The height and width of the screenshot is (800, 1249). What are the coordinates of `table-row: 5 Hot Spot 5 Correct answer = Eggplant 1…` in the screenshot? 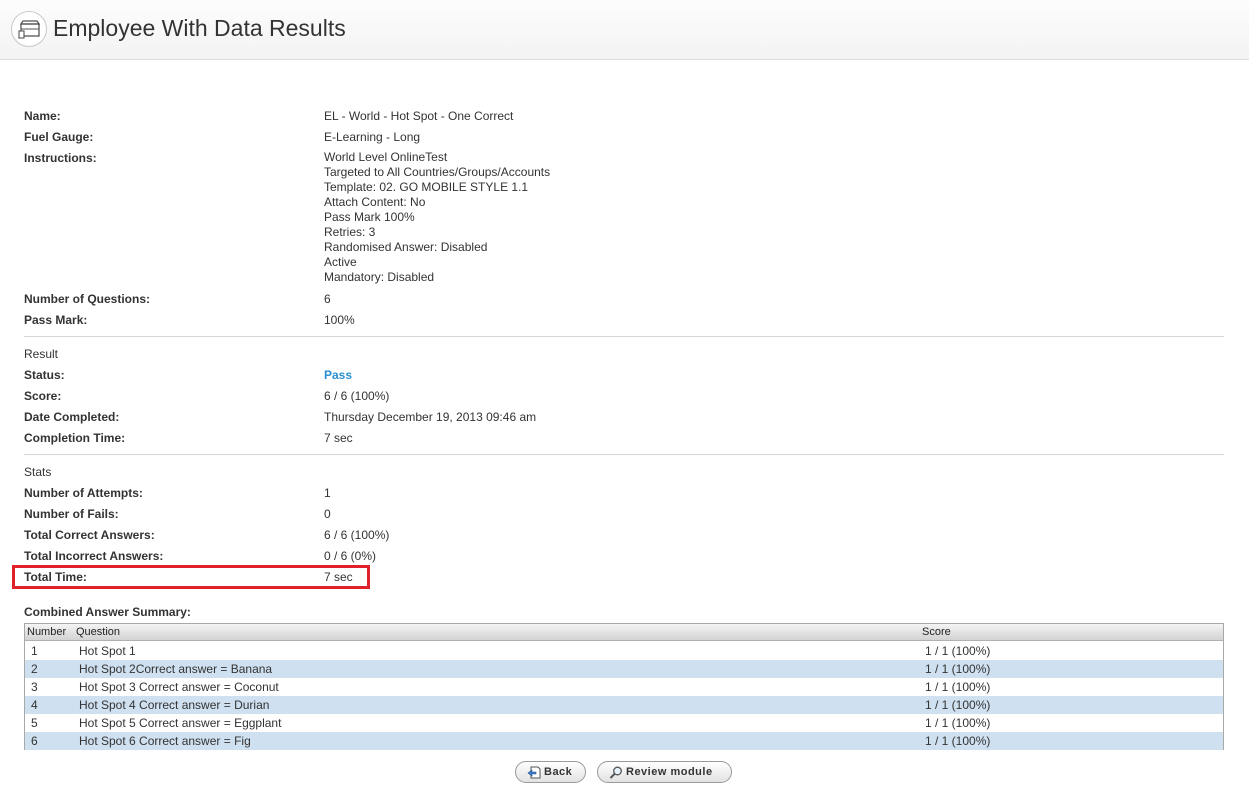 It's located at (624, 723).